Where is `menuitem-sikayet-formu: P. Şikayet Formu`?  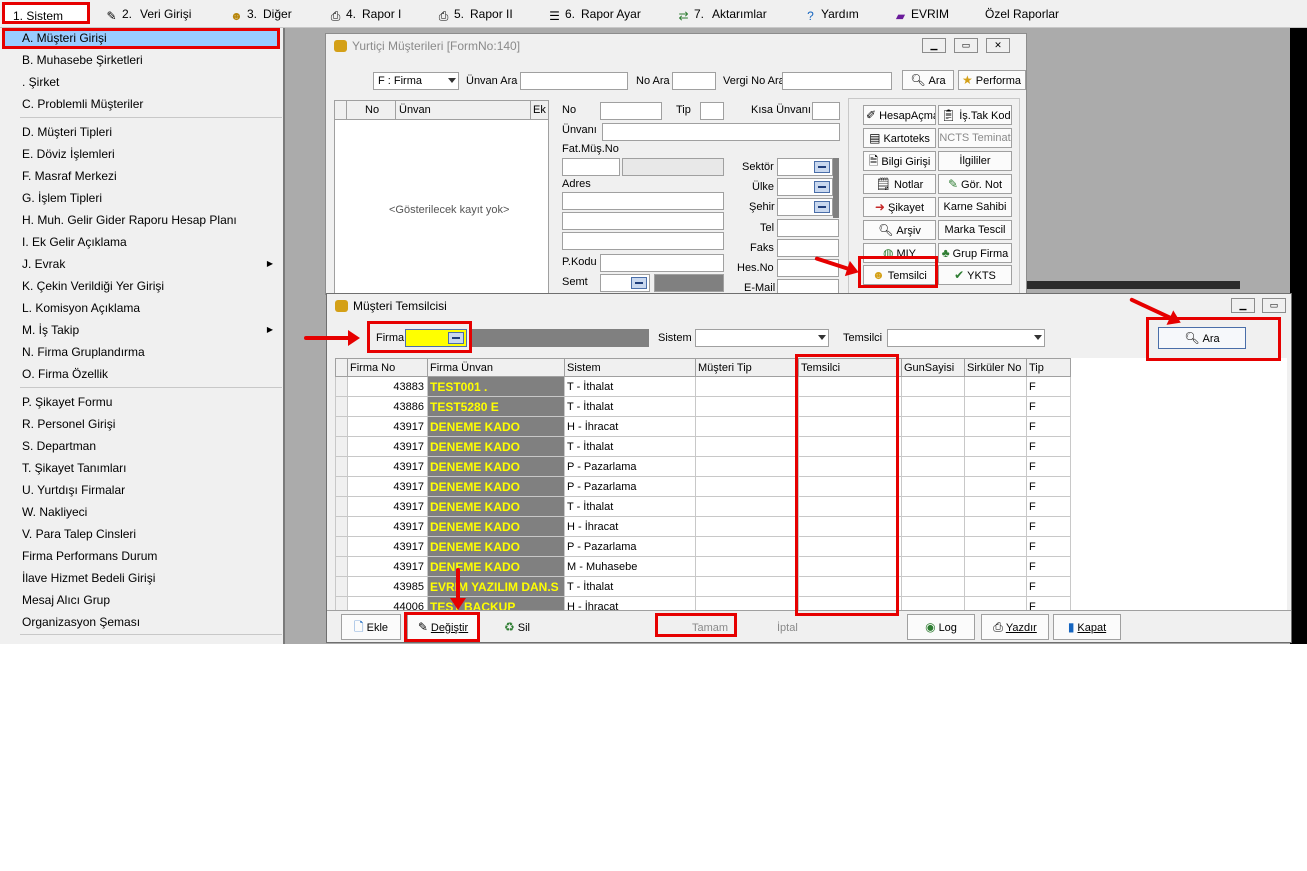 menuitem-sikayet-formu: P. Şikayet Formu is located at coordinates (67, 402).